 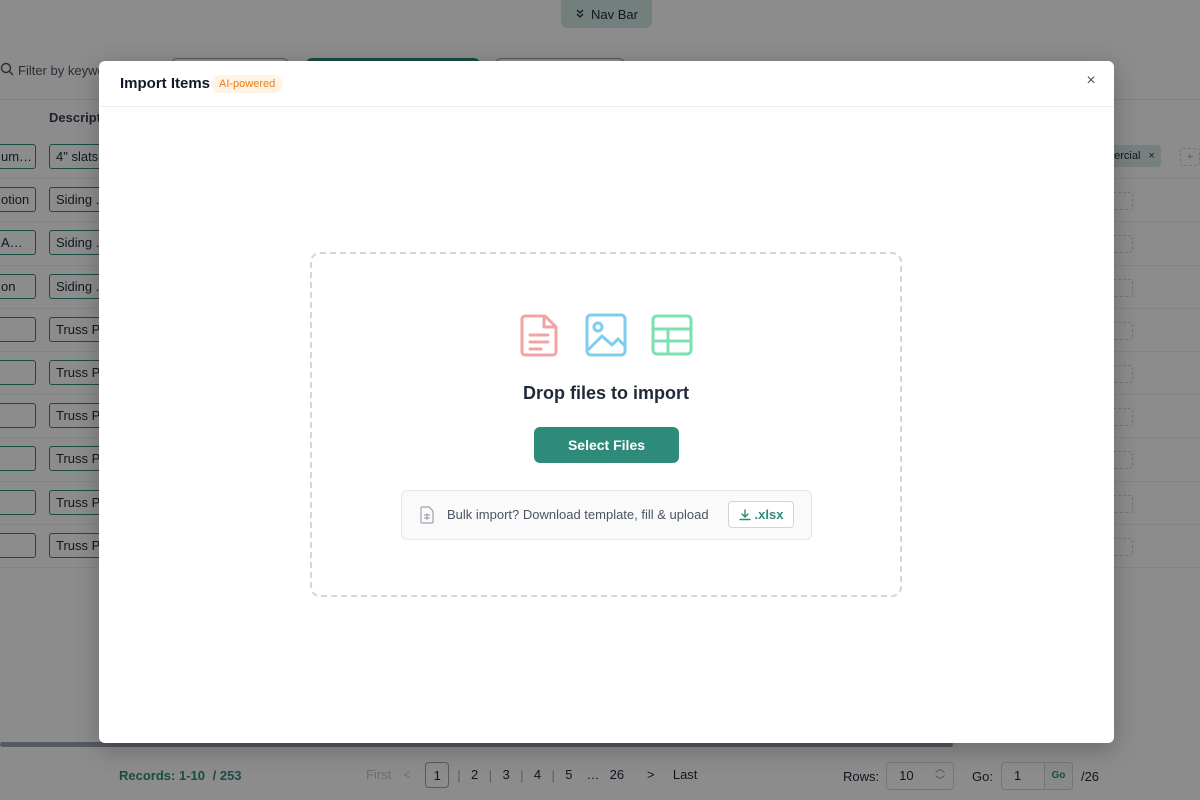 I want to click on template-file-icon, so click(x=427, y=515).